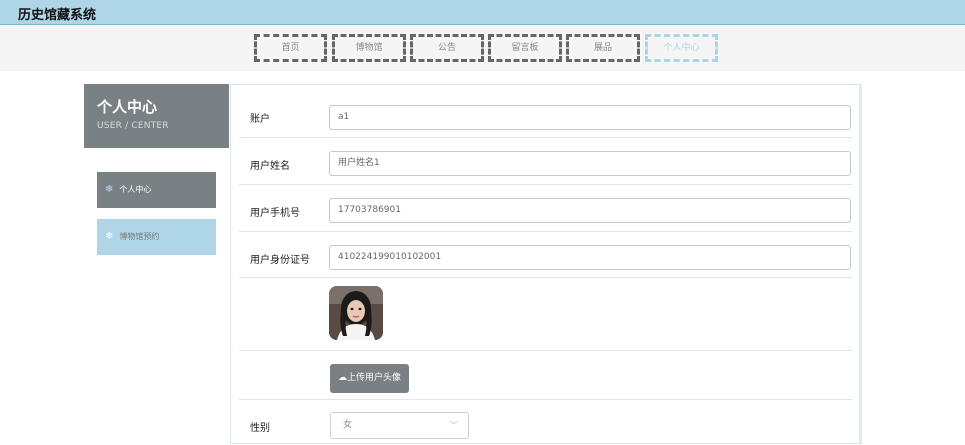  I want to click on nav-personal-center: 个人中心, so click(681, 48).